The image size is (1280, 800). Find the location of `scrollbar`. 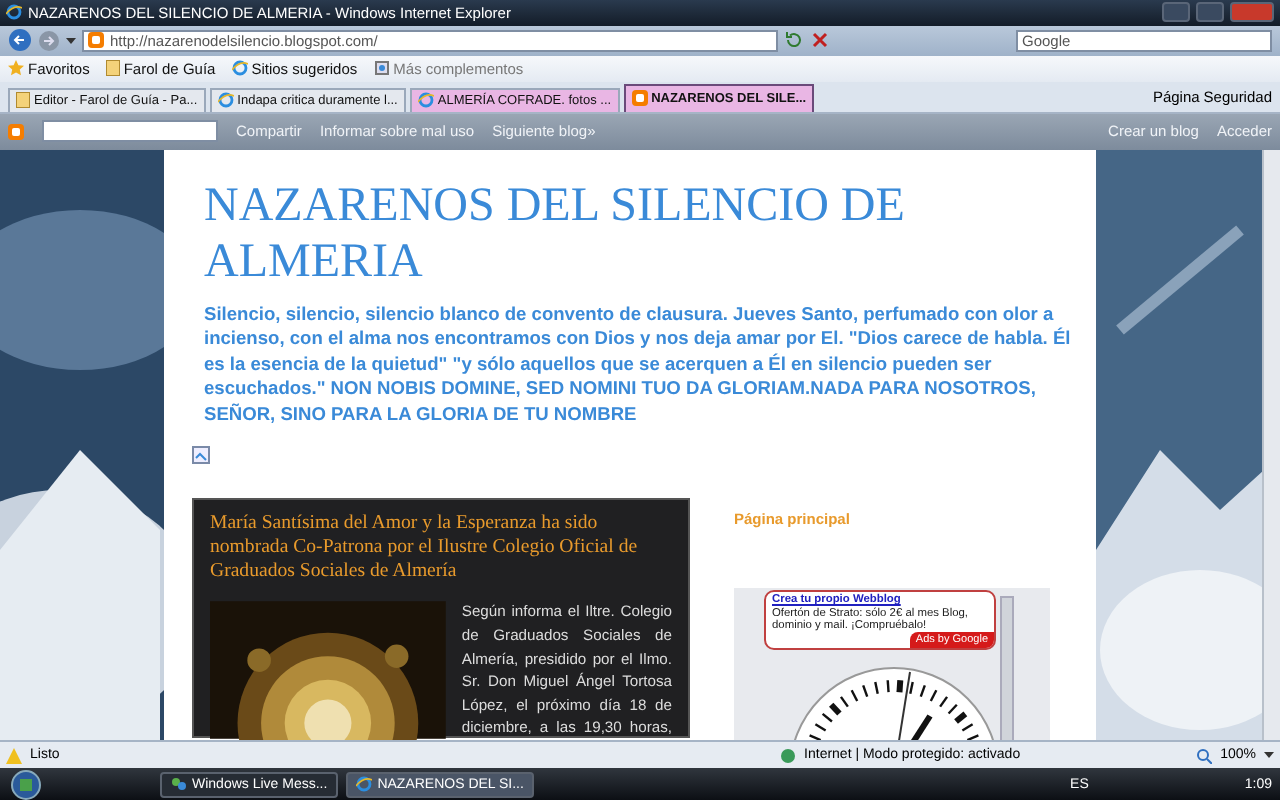

scrollbar is located at coordinates (1271, 445).